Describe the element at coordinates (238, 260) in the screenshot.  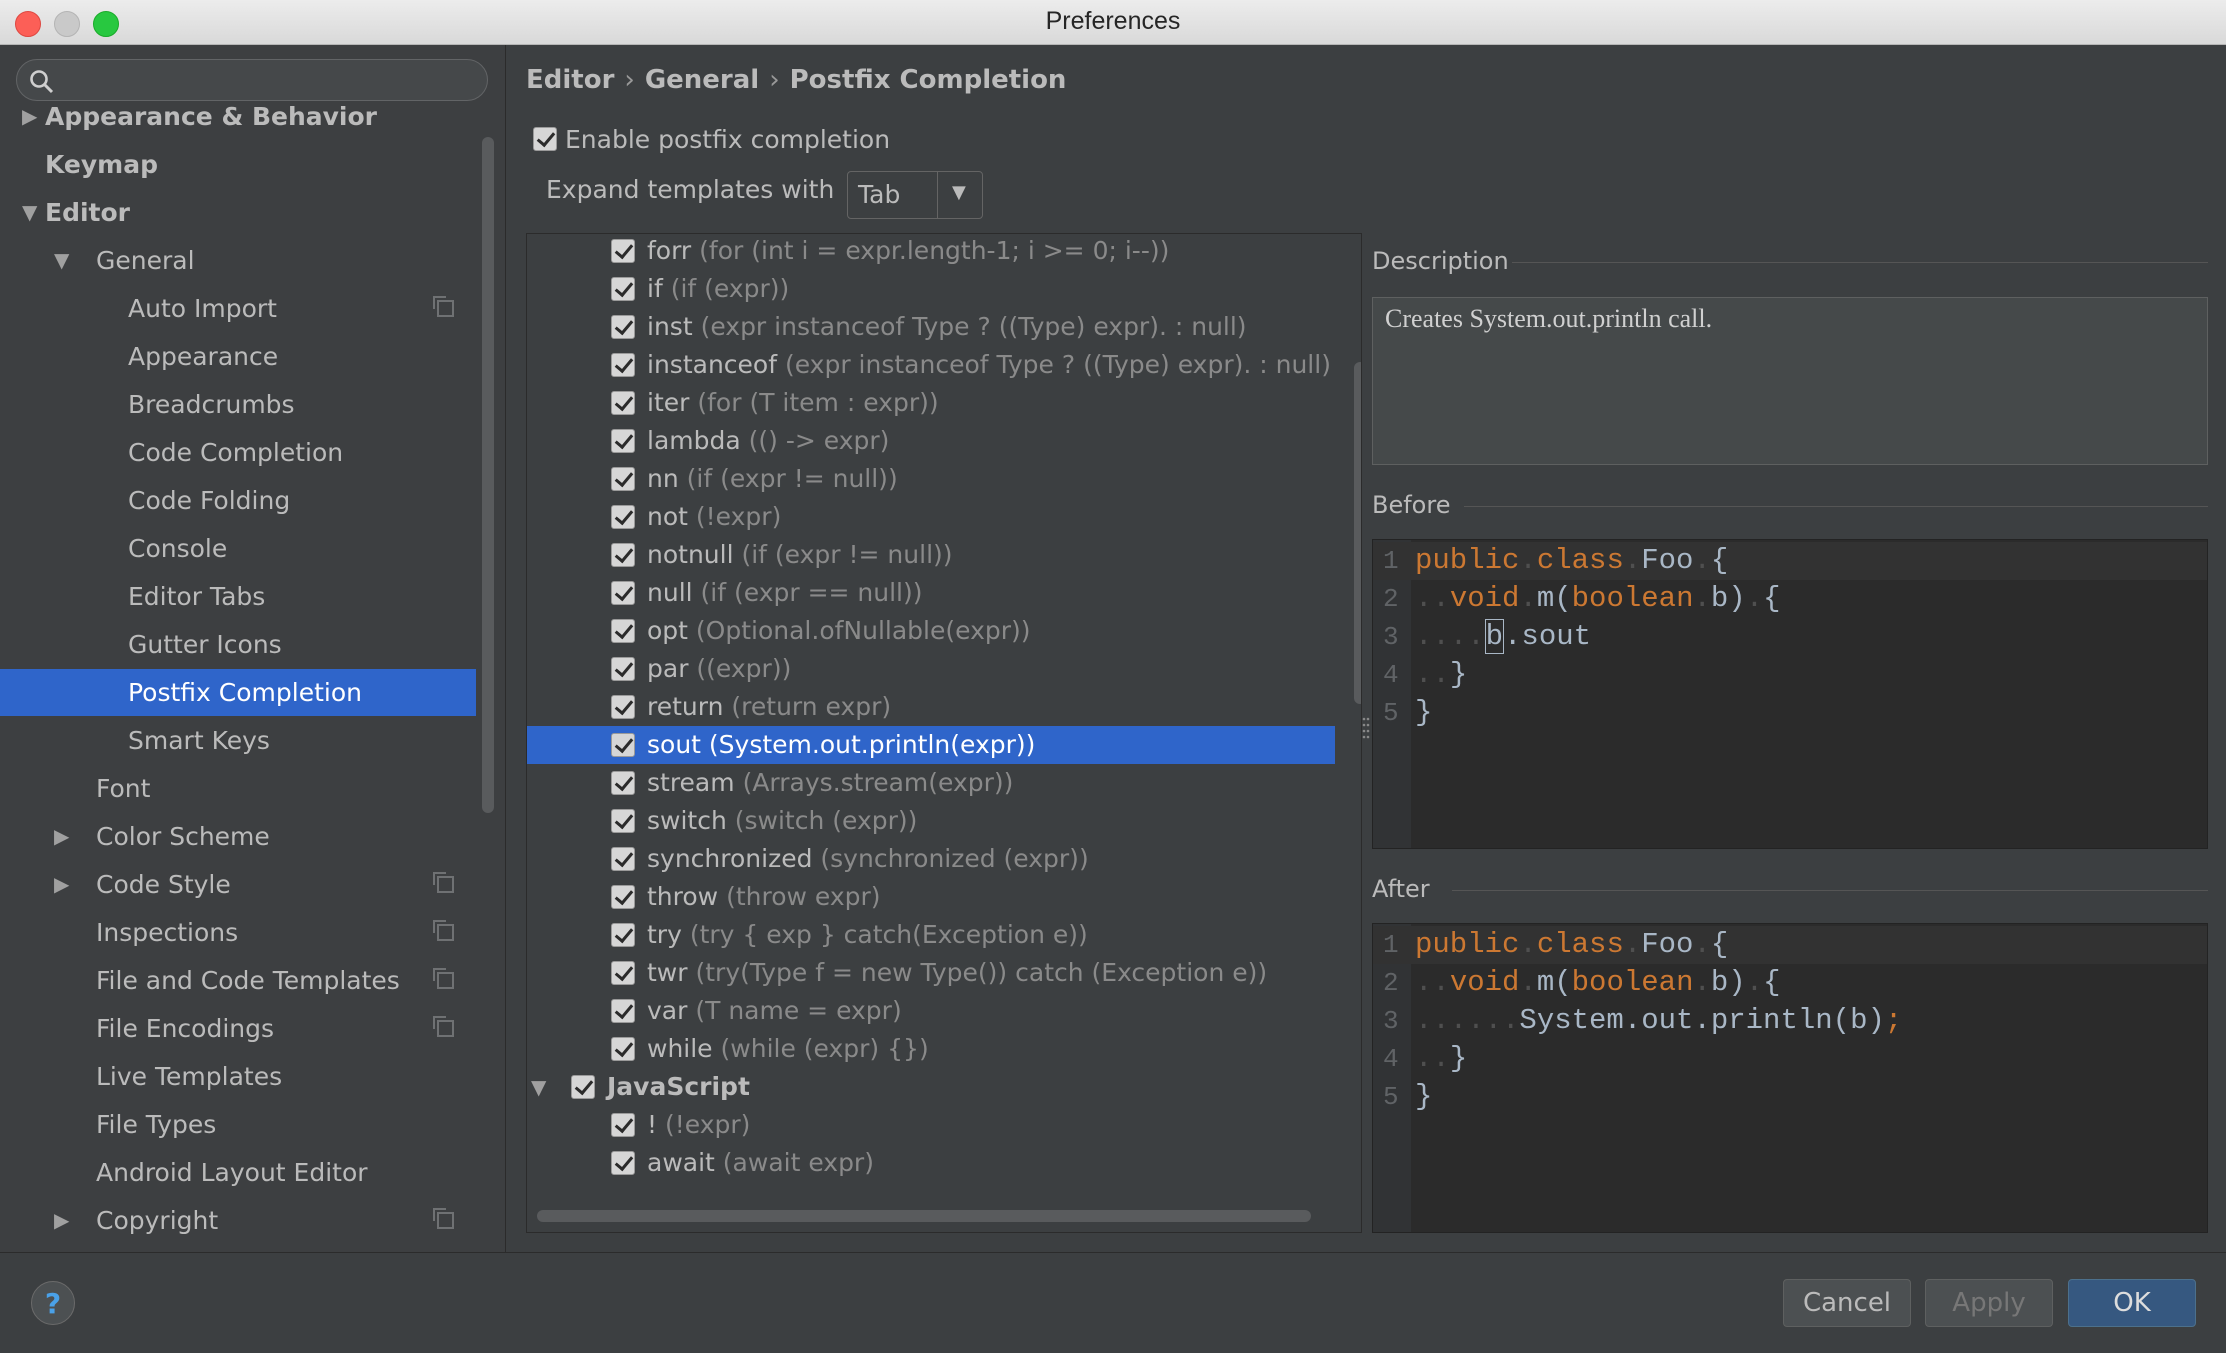
I see `sidebar-item: ▼ General` at that location.